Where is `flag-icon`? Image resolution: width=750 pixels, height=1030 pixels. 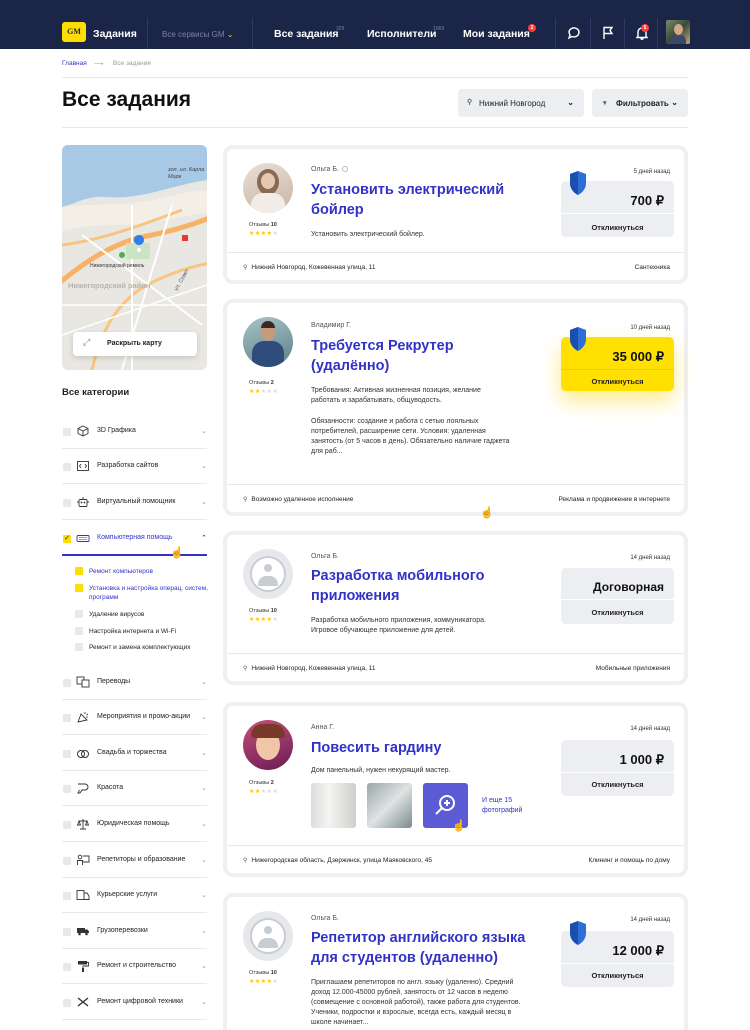
flag-icon is located at coordinates (608, 33).